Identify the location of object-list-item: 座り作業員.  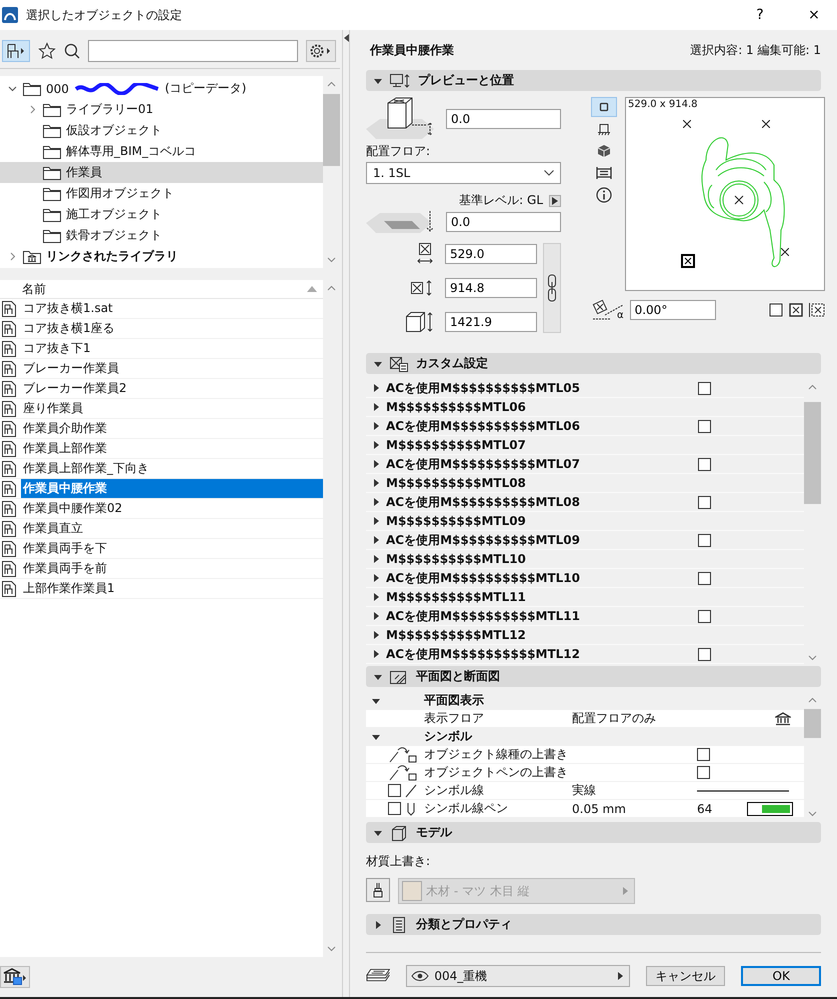
(161, 409).